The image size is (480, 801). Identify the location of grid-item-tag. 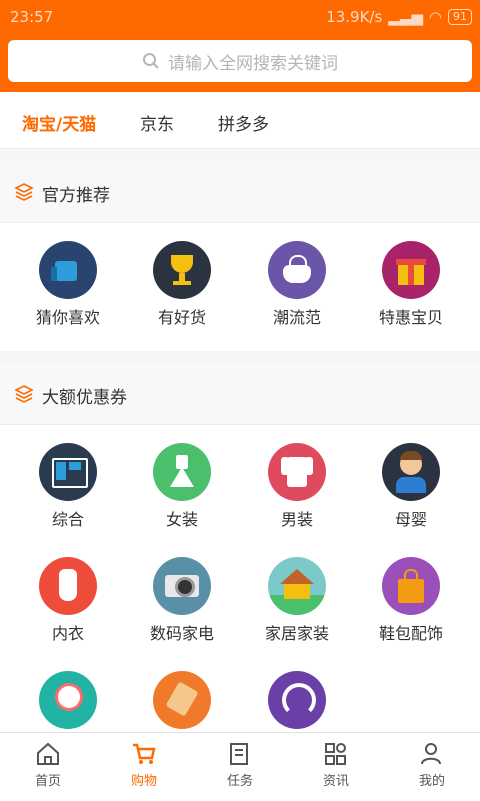
(182, 700).